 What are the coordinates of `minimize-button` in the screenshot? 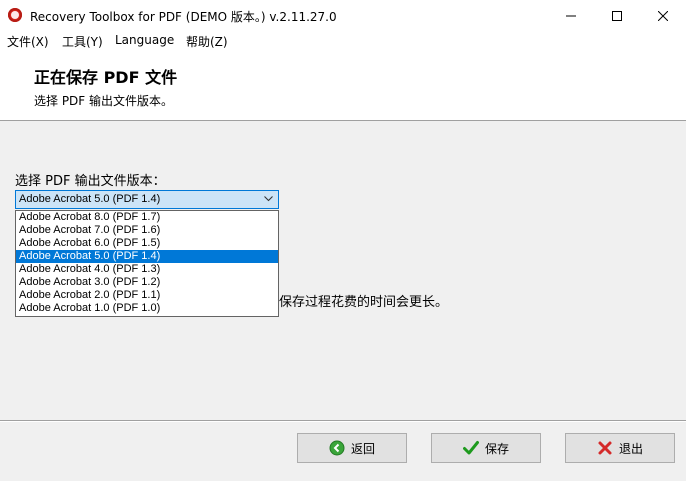 It's located at (571, 15).